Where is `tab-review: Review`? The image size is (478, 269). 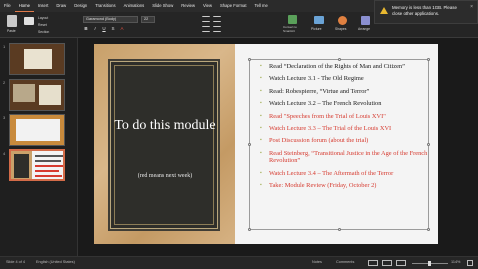 tab-review: Review is located at coordinates (188, 6).